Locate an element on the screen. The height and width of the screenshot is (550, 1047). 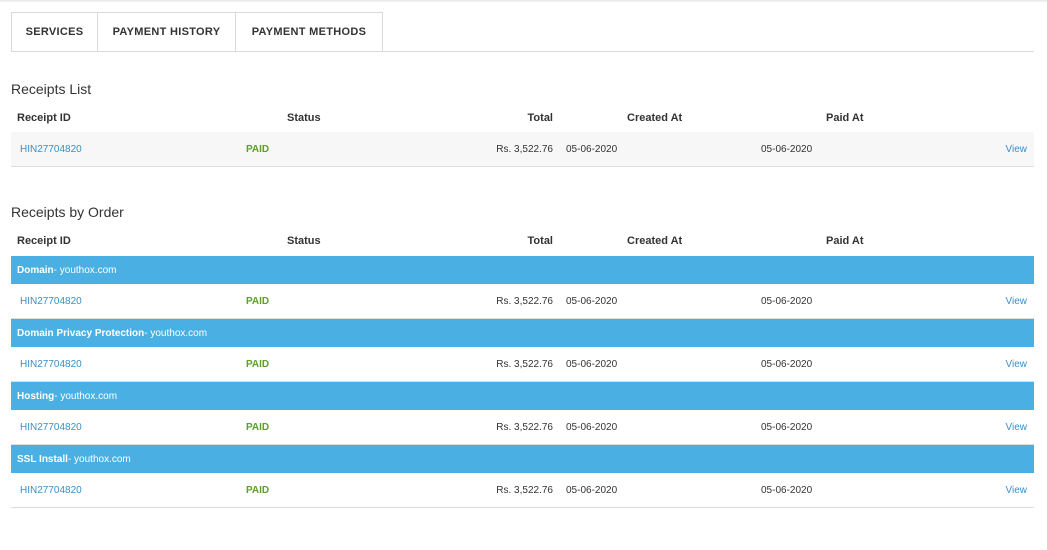
group-header-ssl-install: SSL Install - youthox.com is located at coordinates (522, 459).